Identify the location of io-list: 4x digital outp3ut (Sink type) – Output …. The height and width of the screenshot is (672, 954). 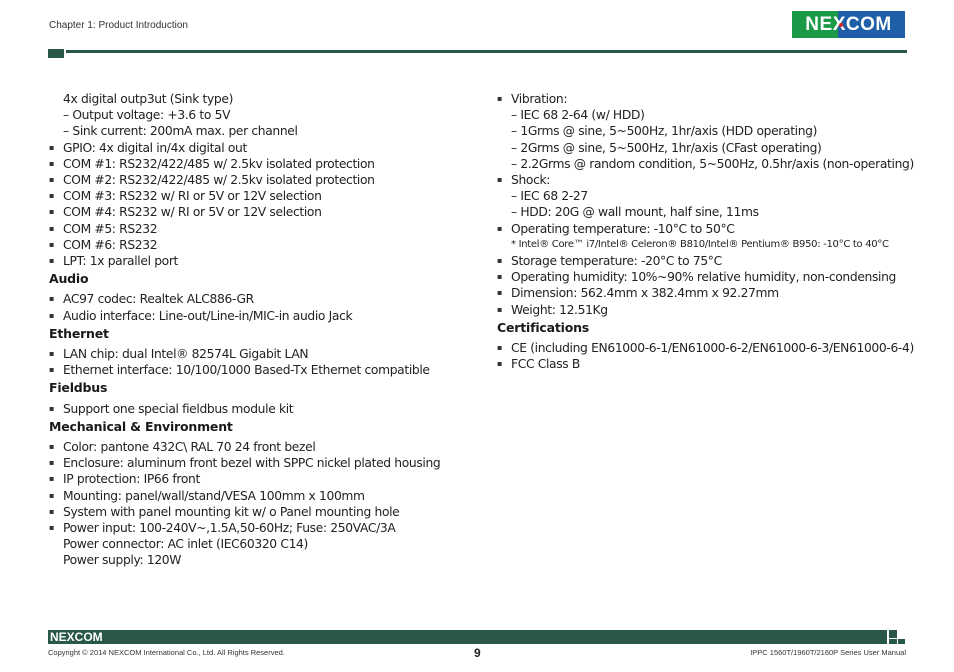
(259, 180).